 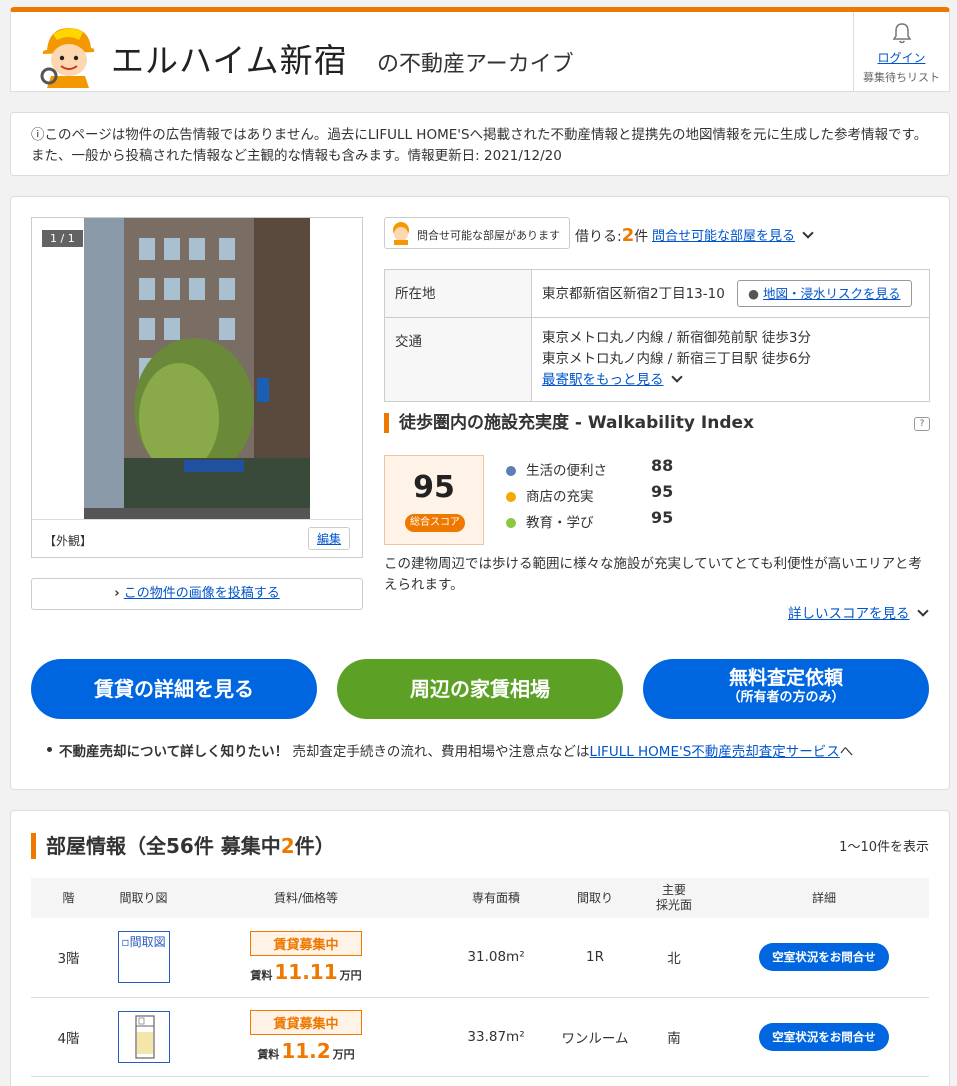 I want to click on blue-dot-icon, so click(x=511, y=471).